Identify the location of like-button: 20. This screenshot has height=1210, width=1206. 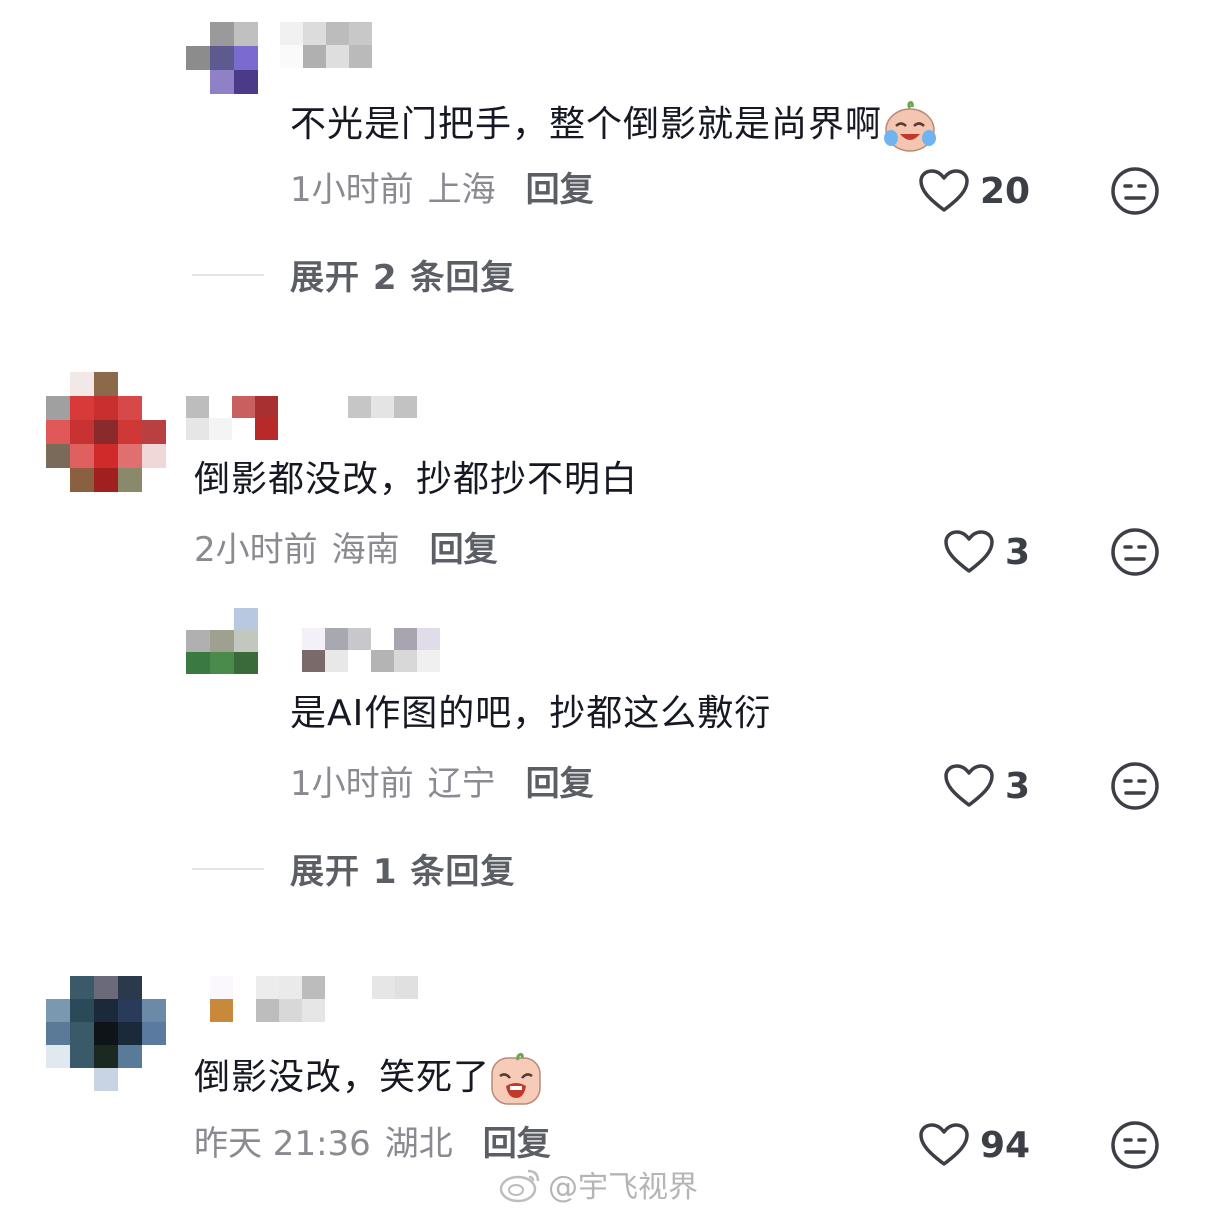
(974, 191).